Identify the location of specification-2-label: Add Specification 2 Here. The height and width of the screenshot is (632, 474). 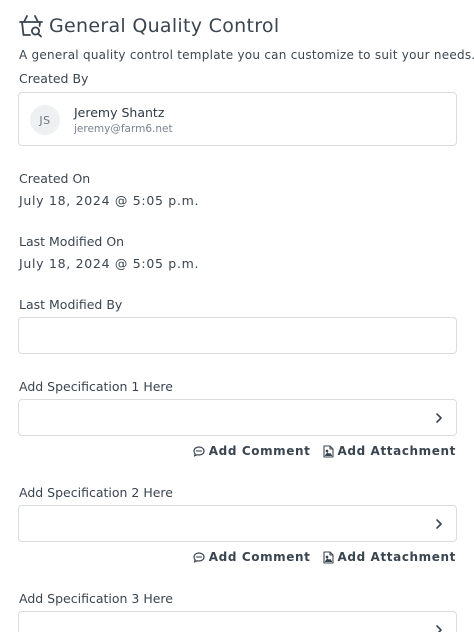
(96, 492).